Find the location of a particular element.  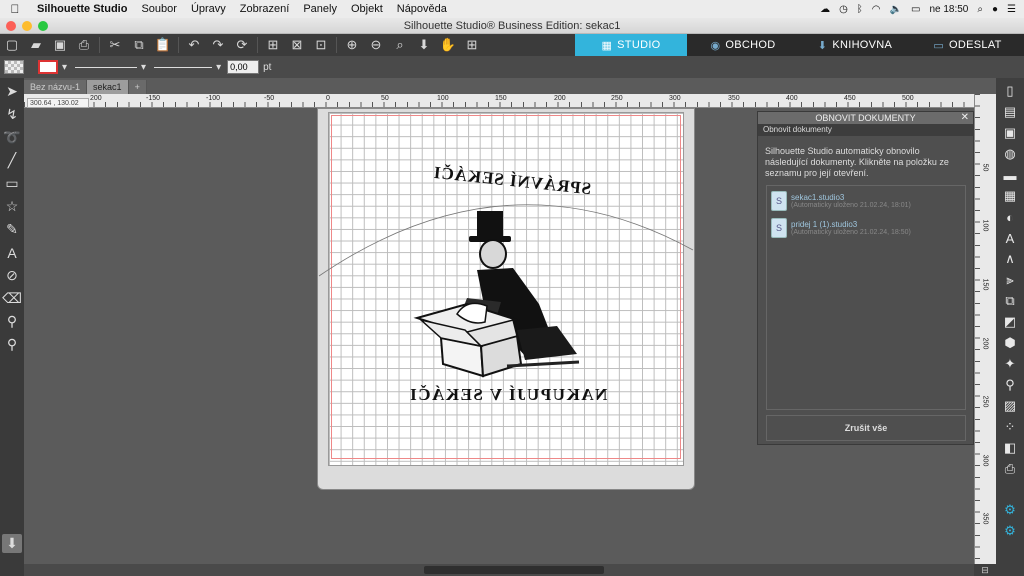

copy-icon: ⧉ is located at coordinates (139, 45).